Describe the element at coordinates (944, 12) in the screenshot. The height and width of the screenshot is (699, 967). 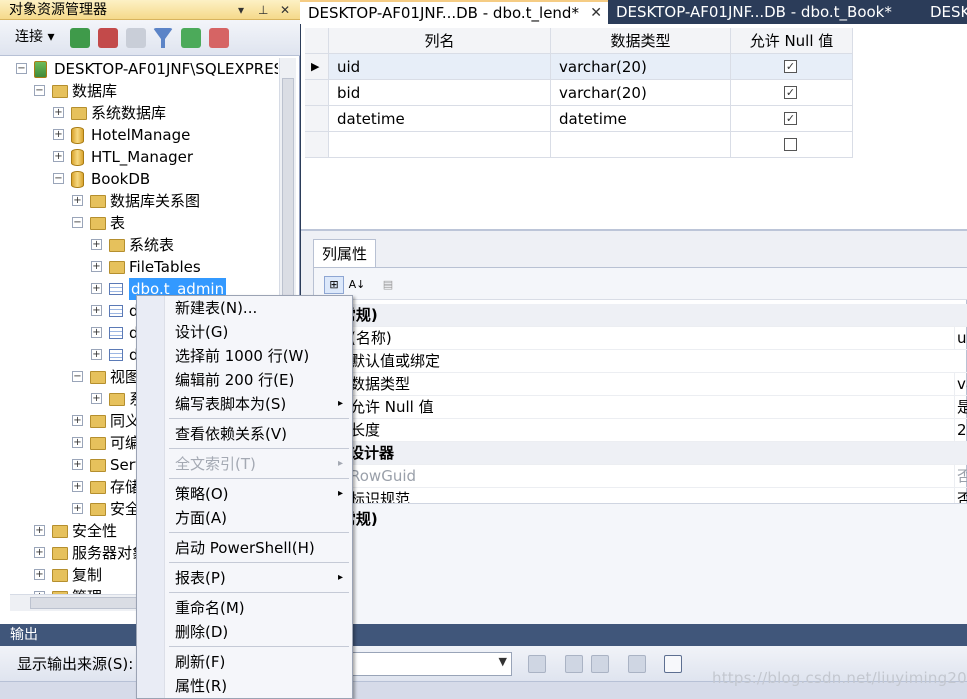
I see `tab-overflow: DESKT` at that location.